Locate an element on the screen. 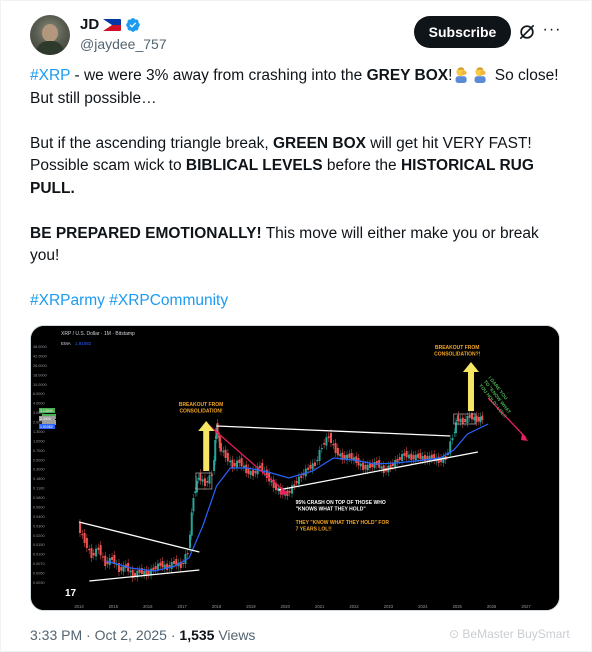 The height and width of the screenshot is (652, 592). price-axis-label: 0.0800 is located at coordinates (39, 498).